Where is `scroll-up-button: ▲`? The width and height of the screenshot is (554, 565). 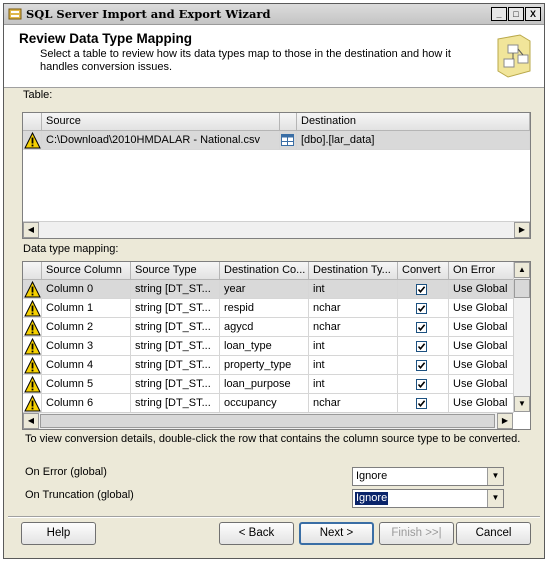 scroll-up-button: ▲ is located at coordinates (522, 270).